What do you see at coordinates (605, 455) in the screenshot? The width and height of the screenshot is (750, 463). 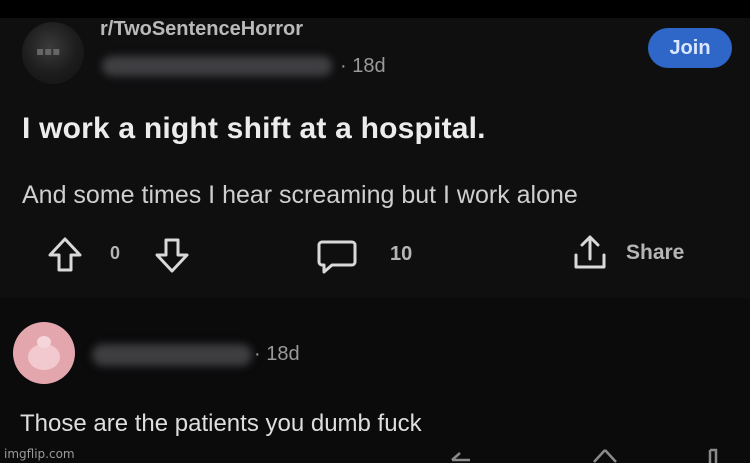 I see `comment-upvote-icon` at bounding box center [605, 455].